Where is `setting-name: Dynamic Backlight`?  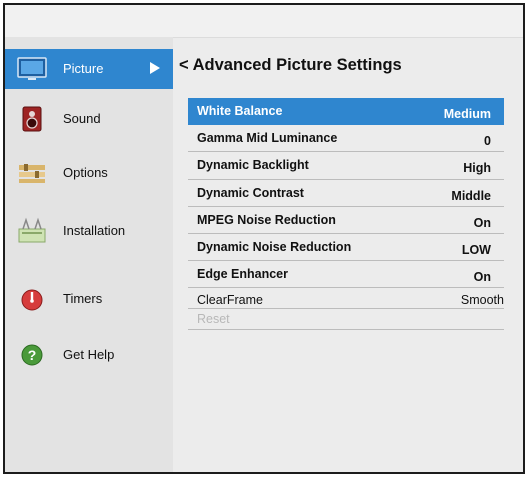
setting-name: Dynamic Backlight is located at coordinates (253, 165).